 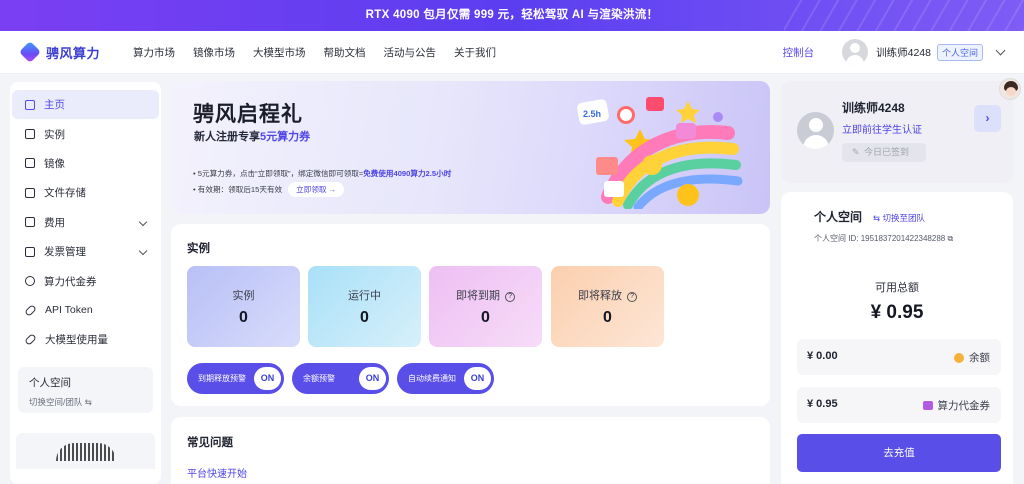 What do you see at coordinates (198, 249) in the screenshot?
I see `instances-title: 实例` at bounding box center [198, 249].